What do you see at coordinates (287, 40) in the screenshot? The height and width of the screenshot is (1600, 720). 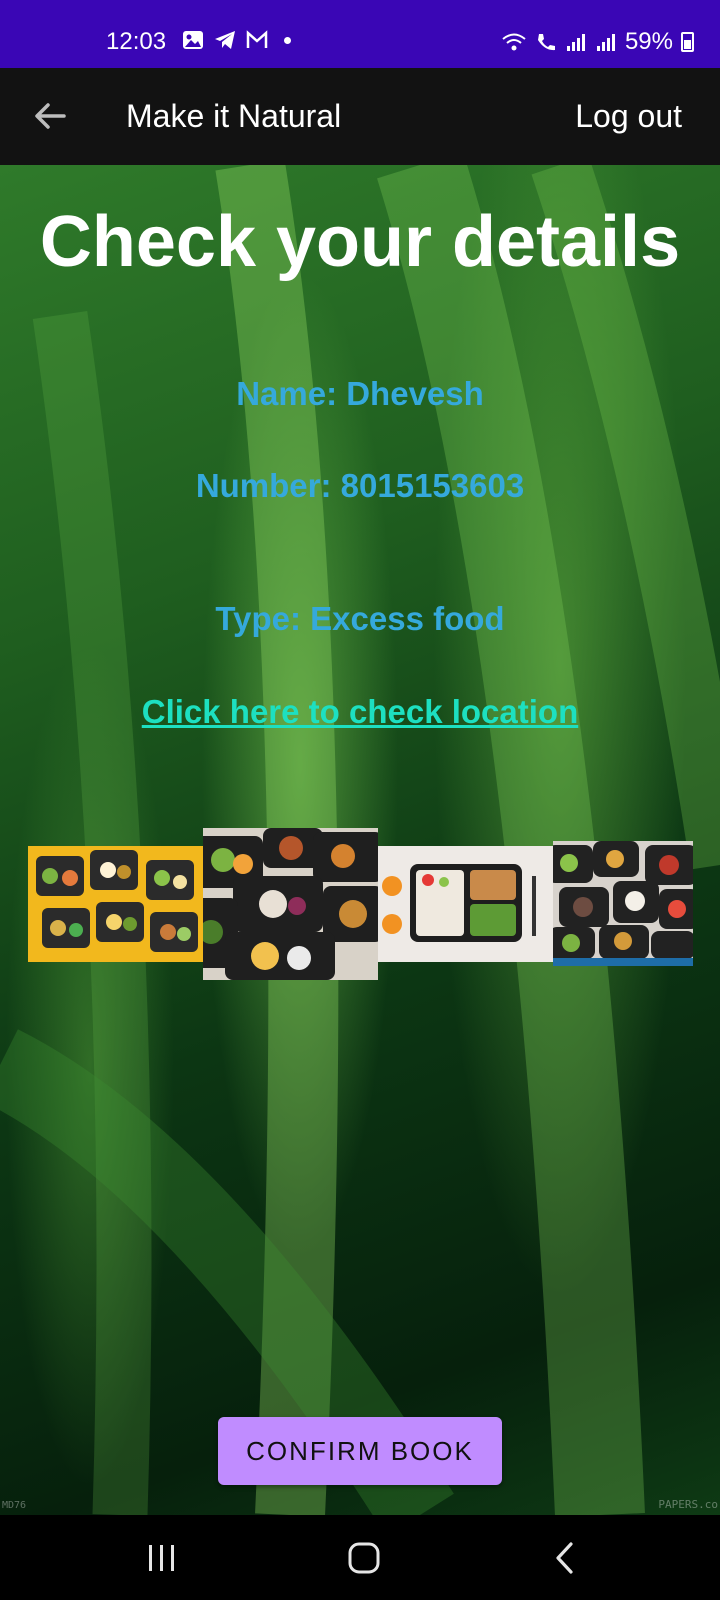 I see `more-notifications-dot` at bounding box center [287, 40].